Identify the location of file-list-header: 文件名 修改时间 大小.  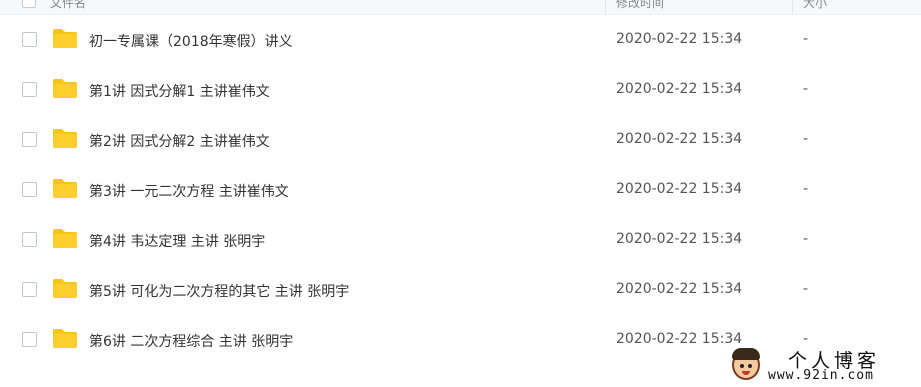
(460, 7).